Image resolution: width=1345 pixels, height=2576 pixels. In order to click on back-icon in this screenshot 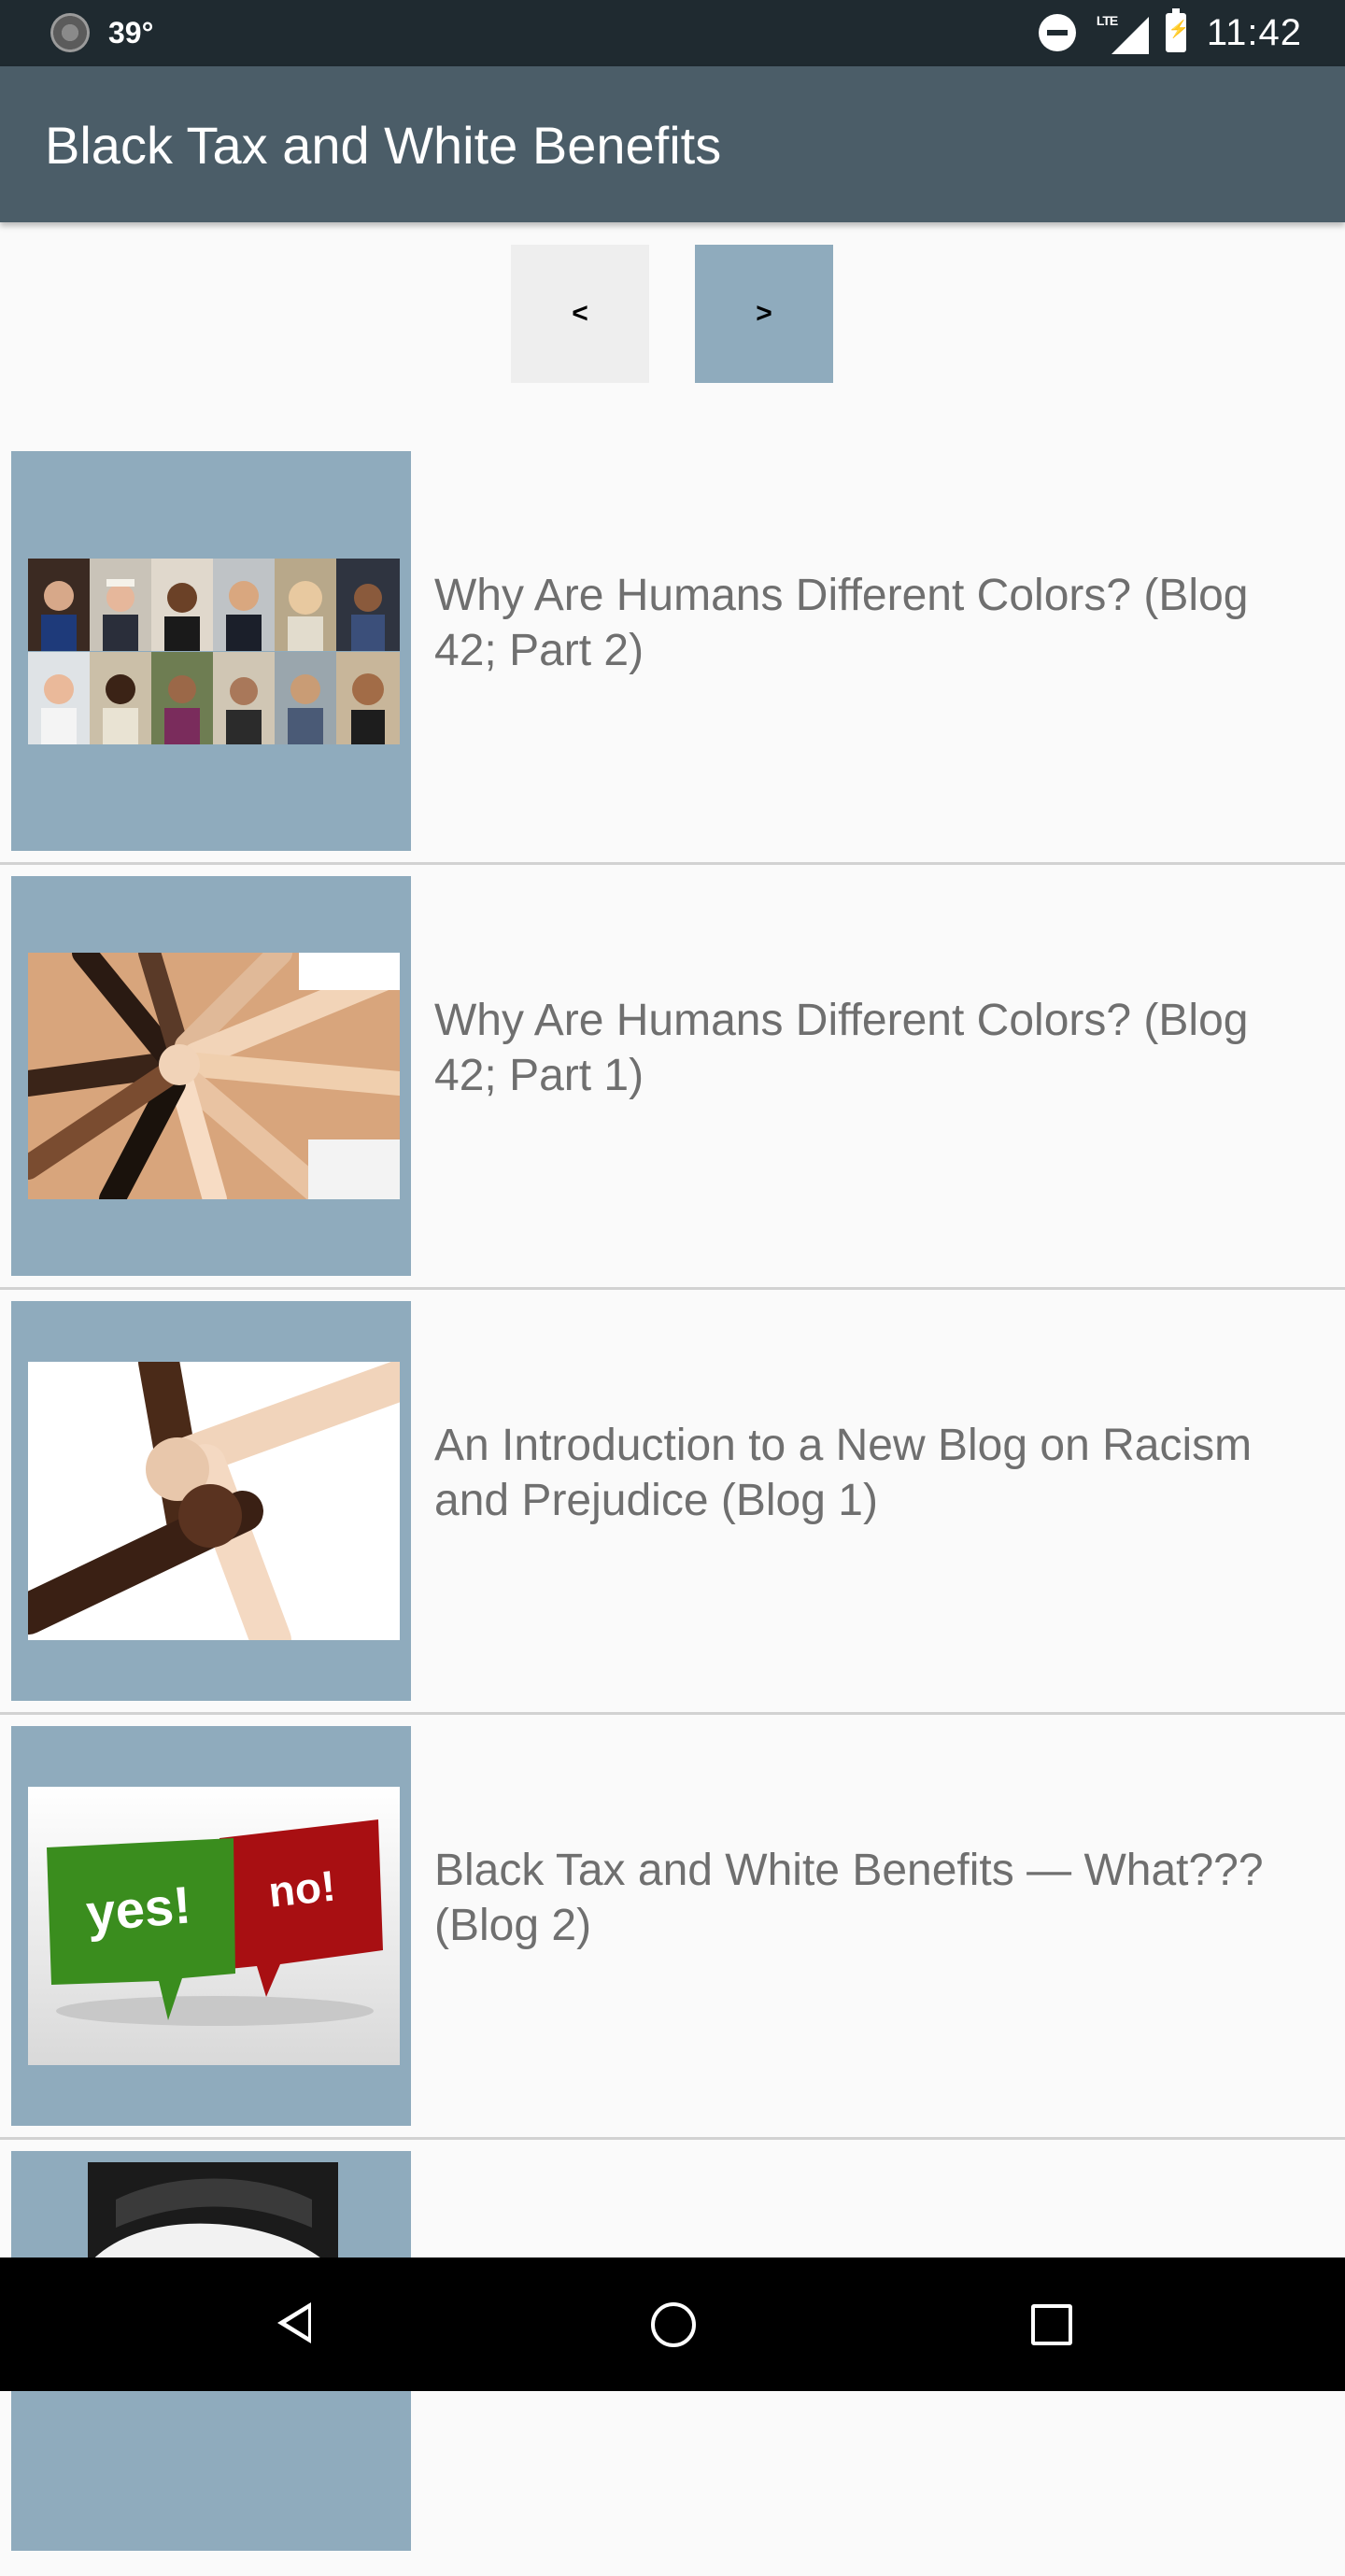, I will do `click(294, 2322)`.